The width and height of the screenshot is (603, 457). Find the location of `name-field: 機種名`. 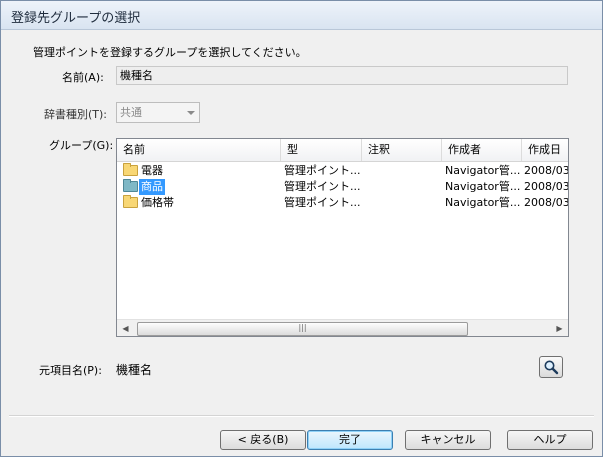

name-field: 機種名 is located at coordinates (342, 75).